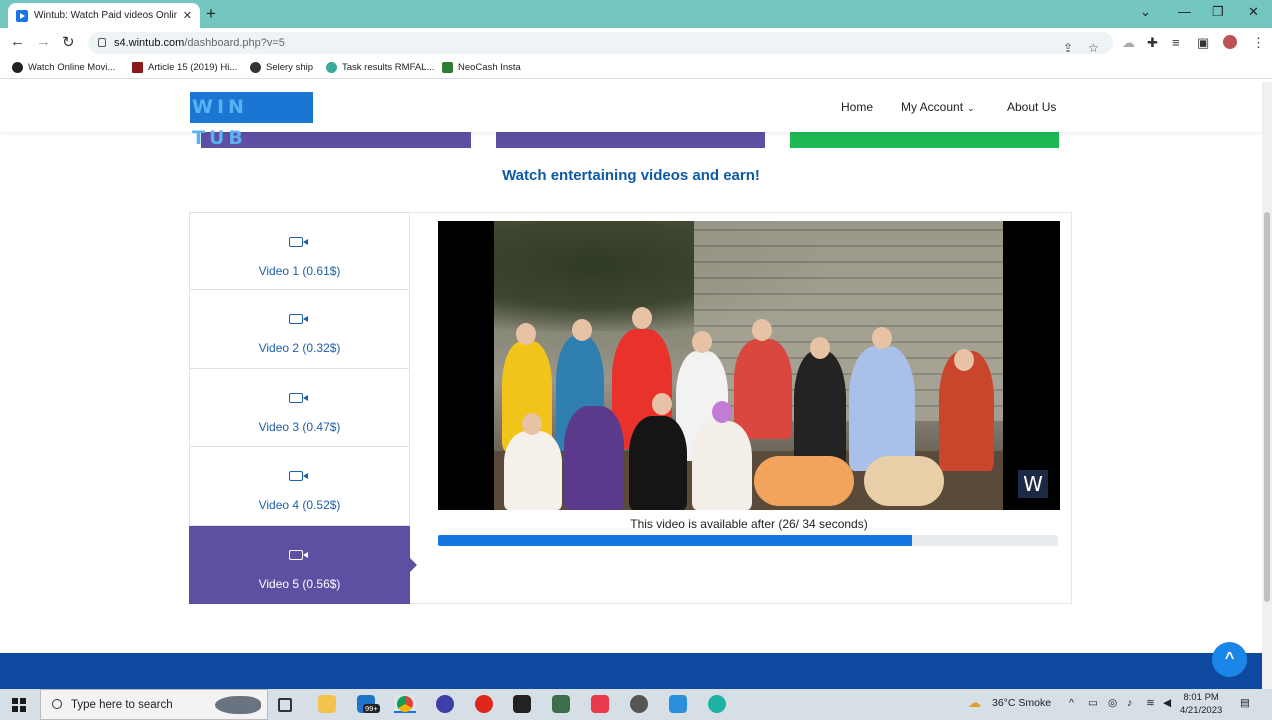  Describe the element at coordinates (1152, 43) in the screenshot. I see `extensions-puzzle-icon: ✚` at that location.